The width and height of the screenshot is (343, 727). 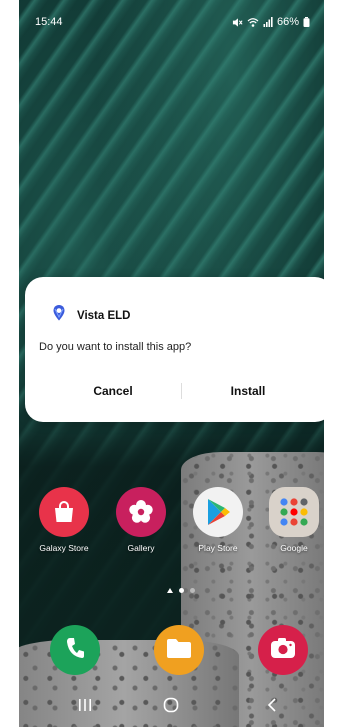 What do you see at coordinates (294, 512) in the screenshot?
I see `folder-grid-icon` at bounding box center [294, 512].